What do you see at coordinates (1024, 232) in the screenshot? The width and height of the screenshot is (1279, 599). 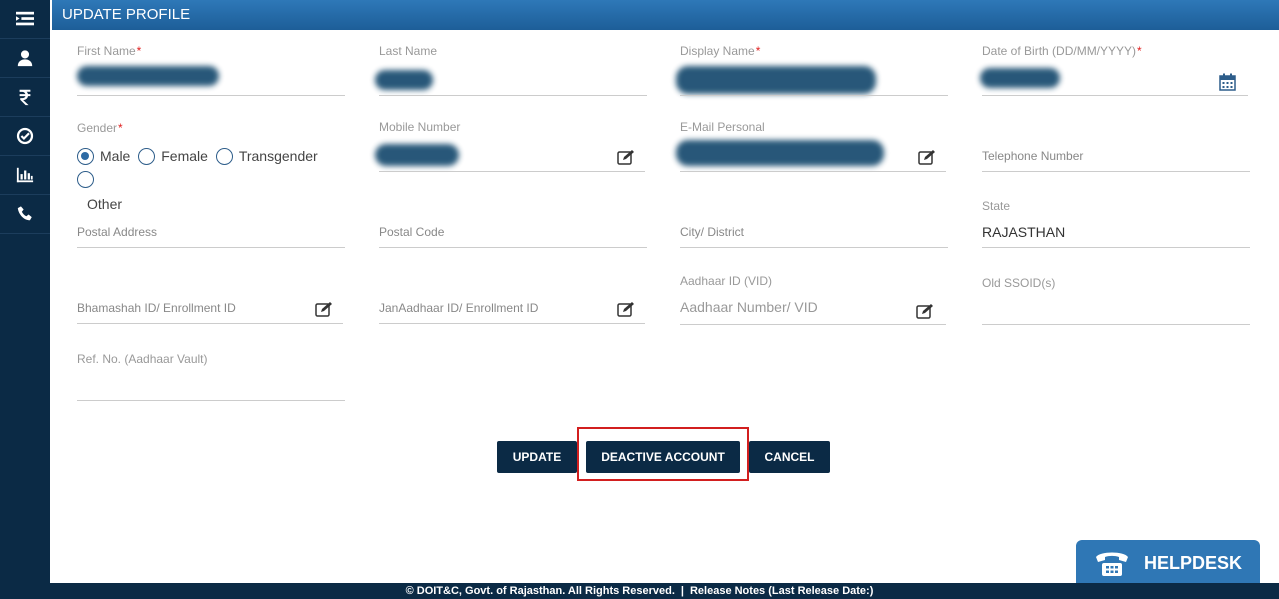 I see `state-value: RAJASTHAN` at bounding box center [1024, 232].